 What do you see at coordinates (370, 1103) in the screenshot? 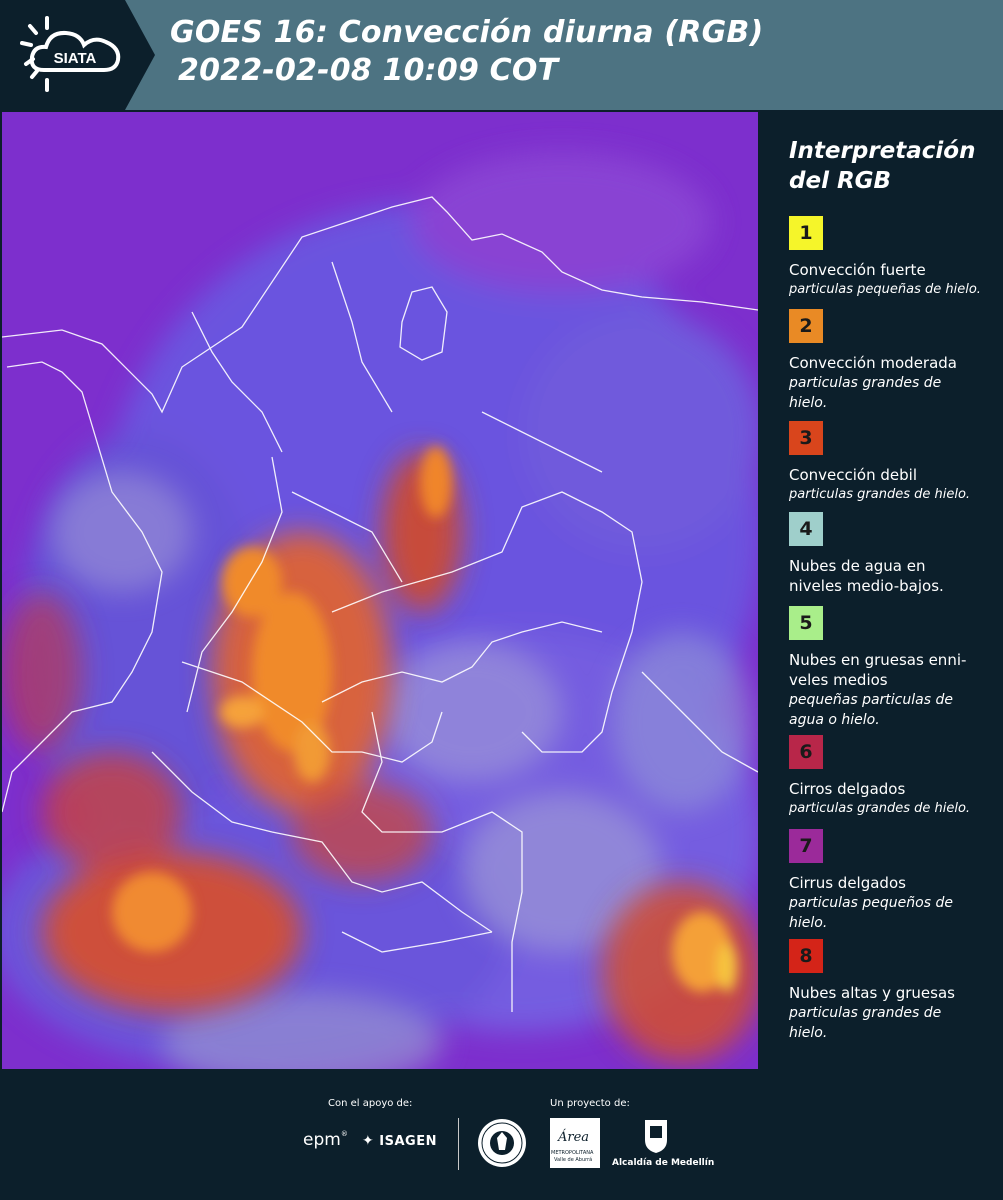
I see `support-label: Con el apoyo de:` at bounding box center [370, 1103].